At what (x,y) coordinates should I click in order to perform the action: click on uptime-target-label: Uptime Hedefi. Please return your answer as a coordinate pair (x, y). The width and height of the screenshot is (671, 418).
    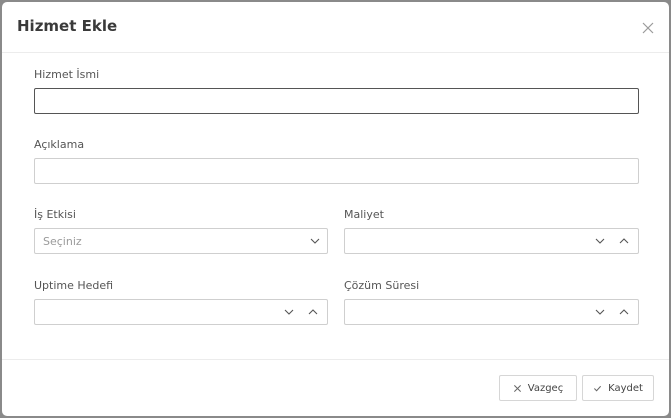
    Looking at the image, I should click on (74, 285).